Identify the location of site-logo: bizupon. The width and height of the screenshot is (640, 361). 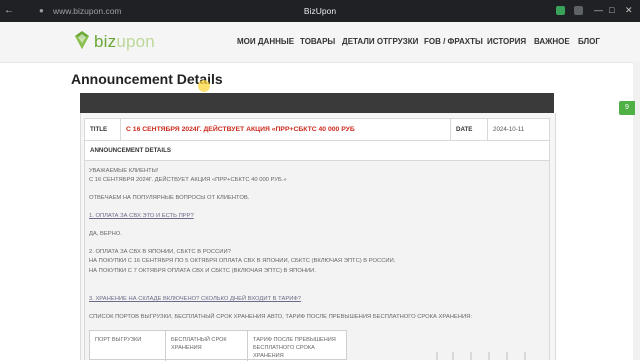
(117, 43).